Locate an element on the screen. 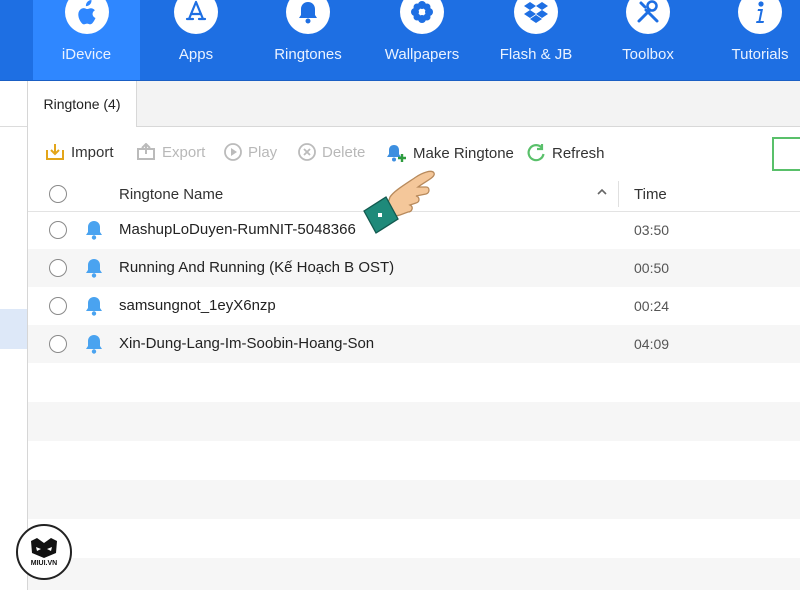 Image resolution: width=800 pixels, height=590 pixels. pointing-hand-icon is located at coordinates (400, 205).